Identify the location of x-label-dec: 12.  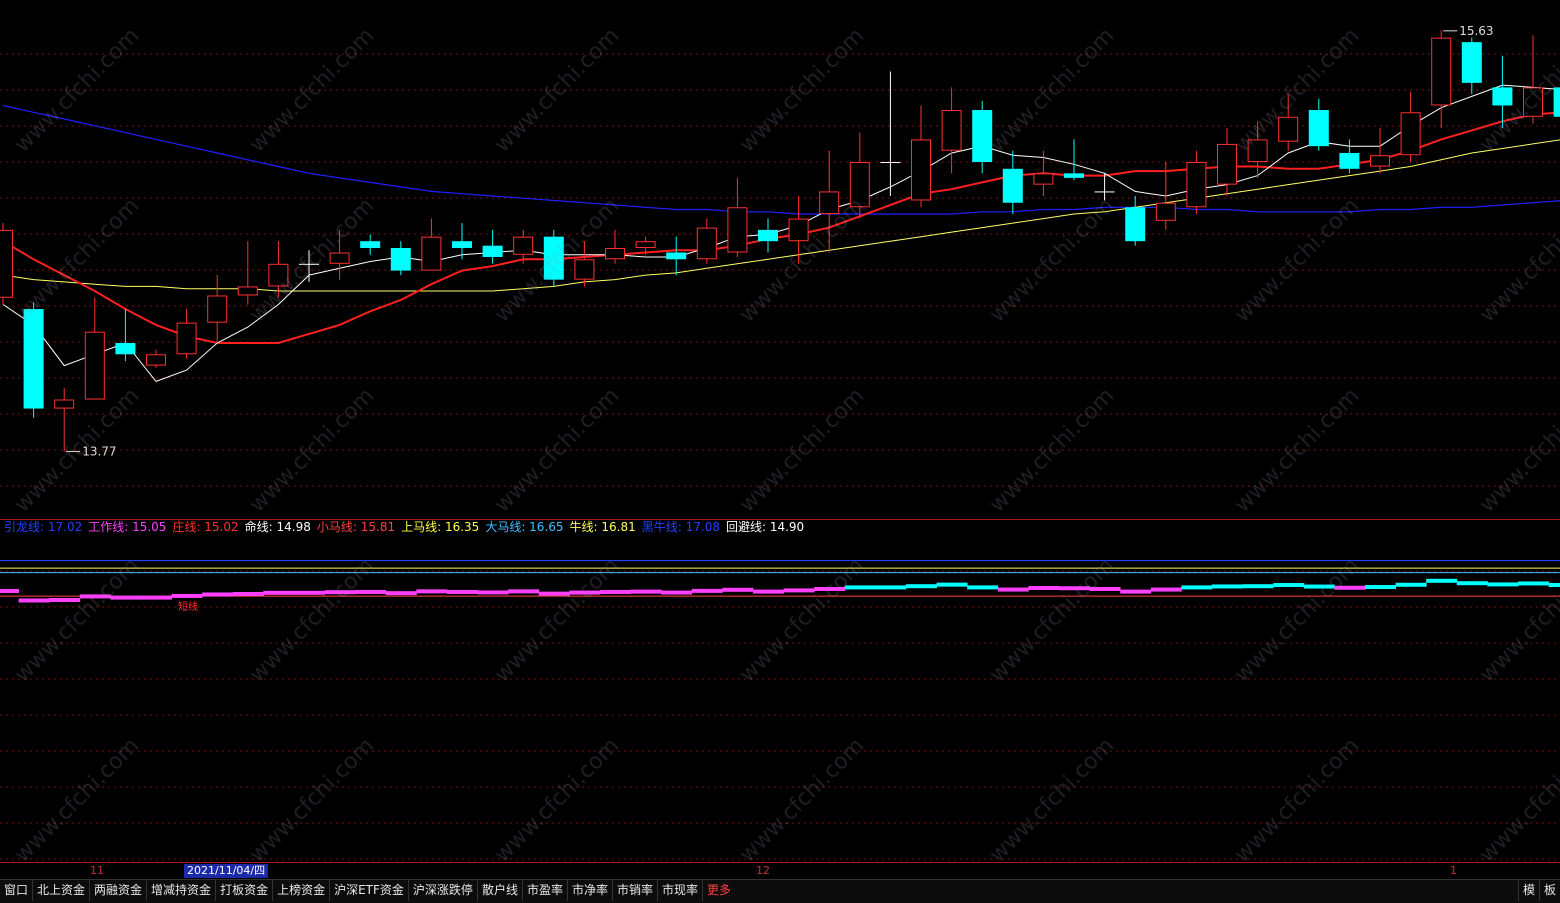
(763, 870).